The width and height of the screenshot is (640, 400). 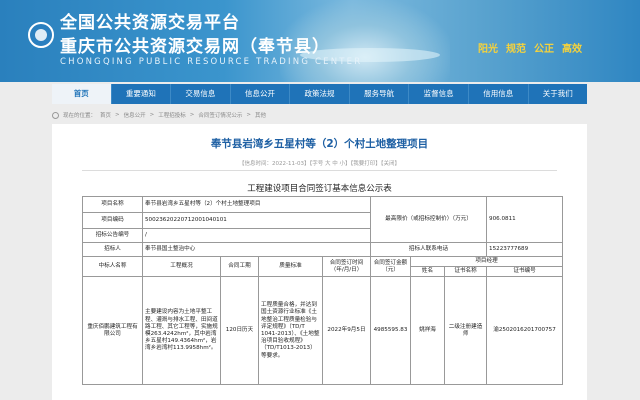 What do you see at coordinates (105, 115) in the screenshot?
I see `breadcrumb-item: 首页` at bounding box center [105, 115].